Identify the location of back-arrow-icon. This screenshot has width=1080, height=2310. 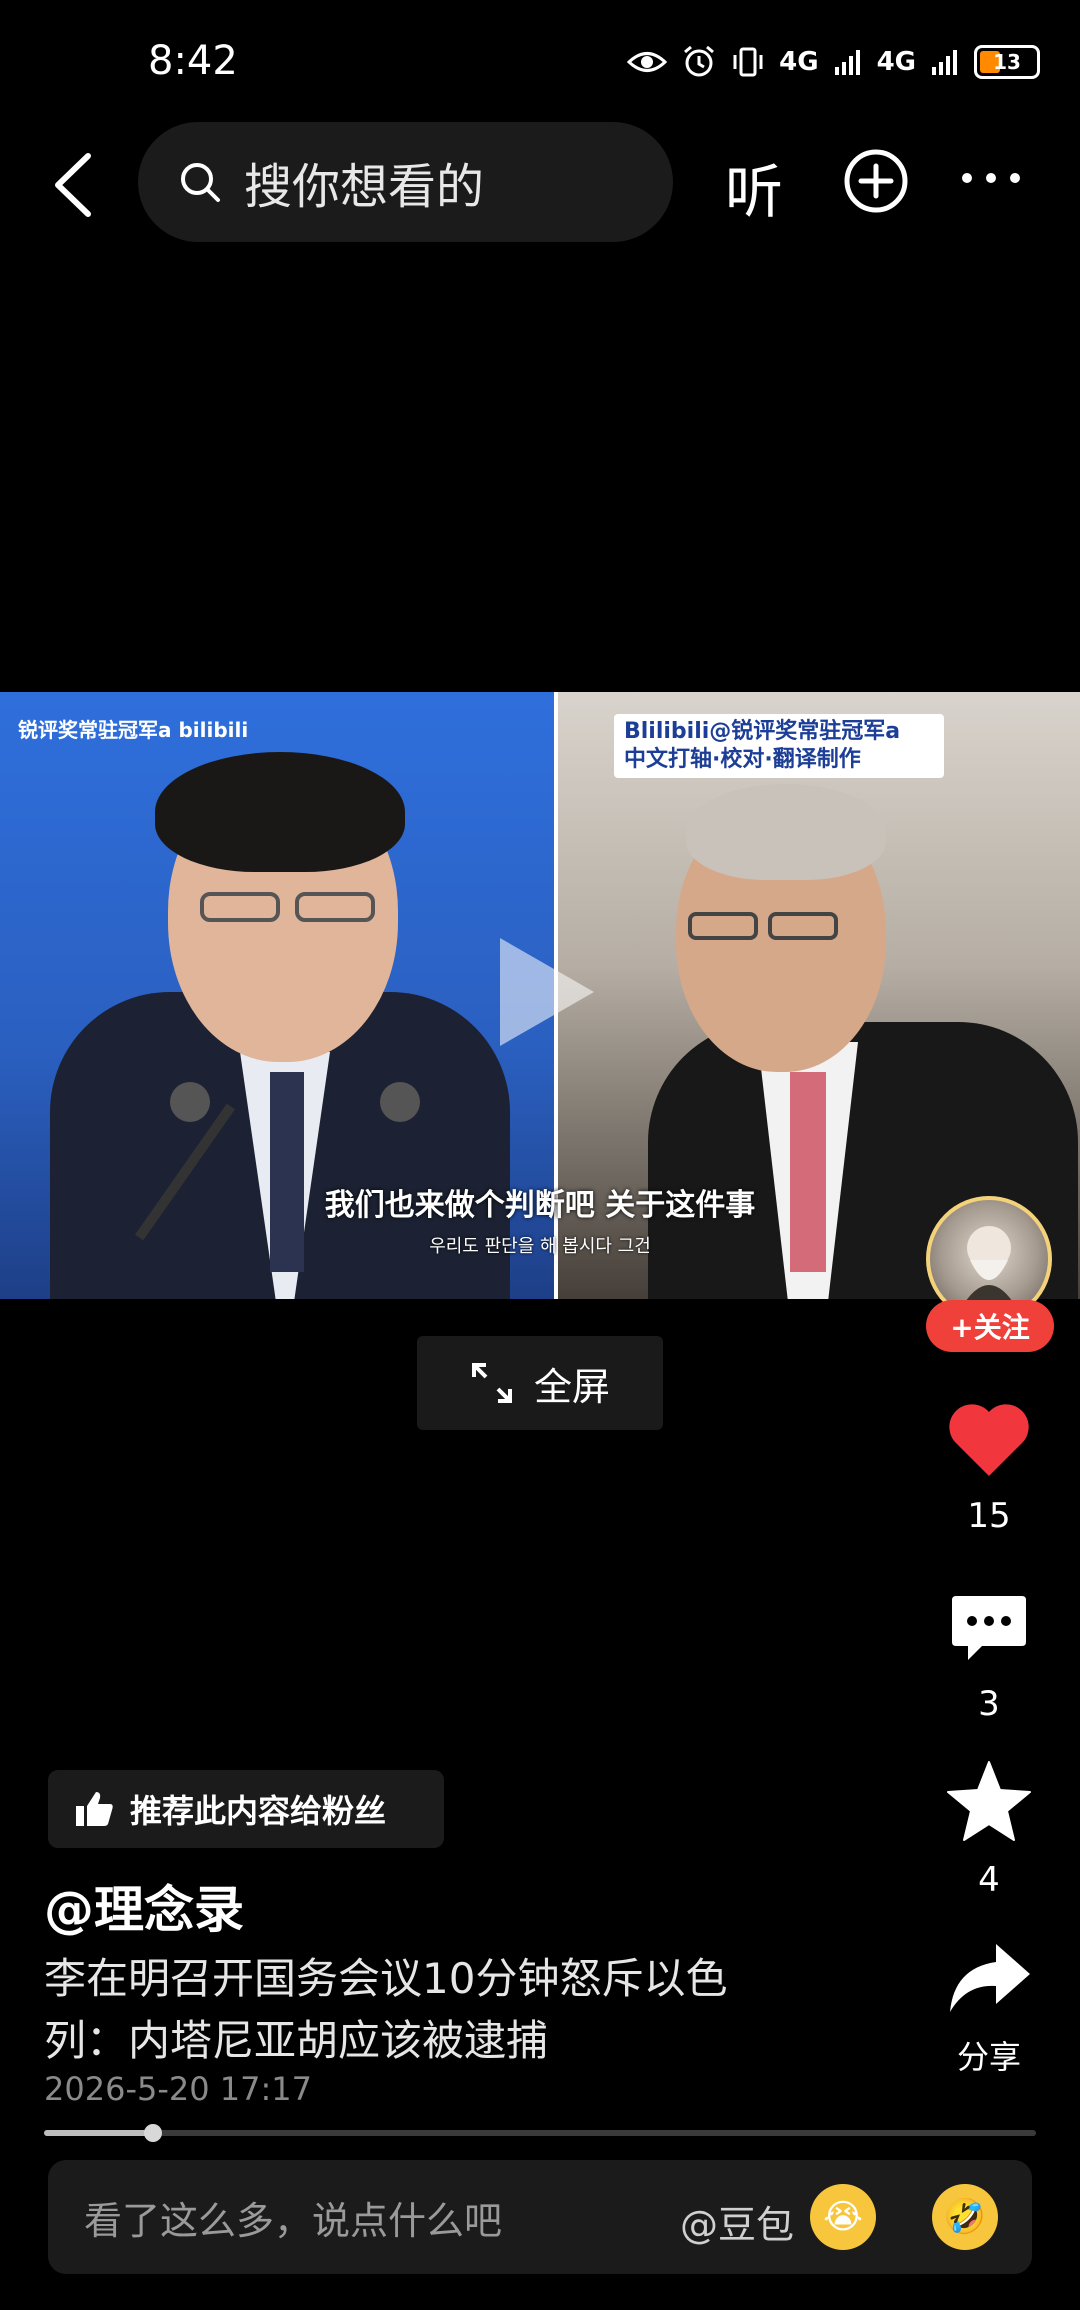
(72, 185).